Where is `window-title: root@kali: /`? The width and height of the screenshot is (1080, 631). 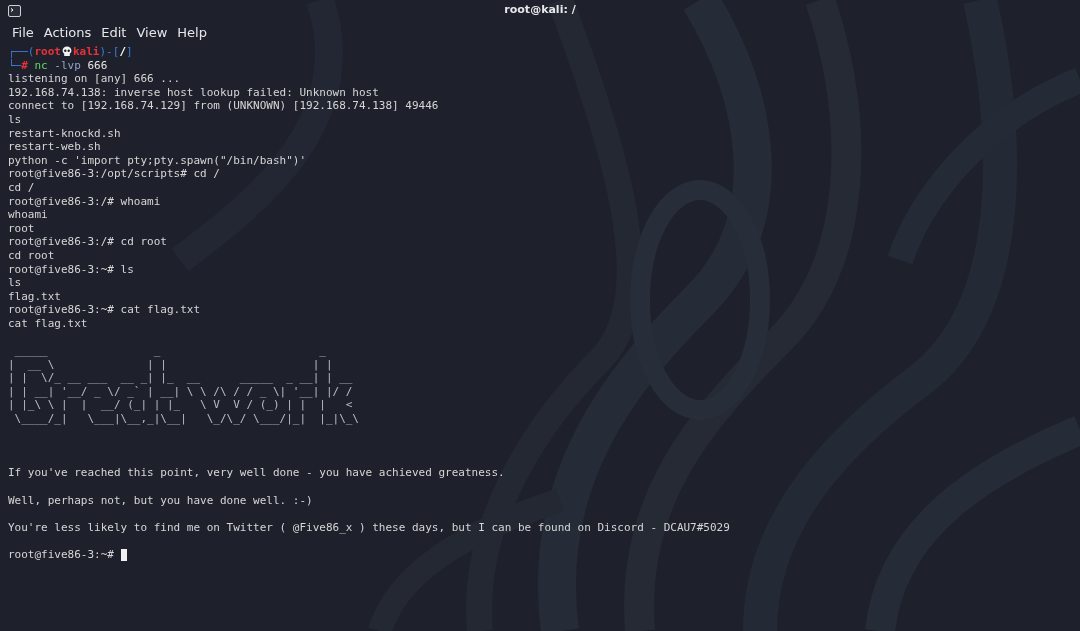 window-title: root@kali: / is located at coordinates (540, 9).